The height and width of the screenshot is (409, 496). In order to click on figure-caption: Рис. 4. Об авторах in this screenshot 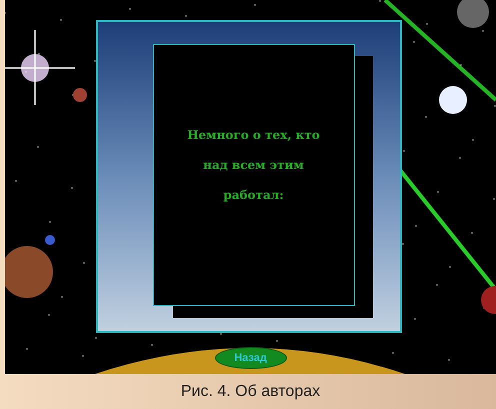, I will do `click(251, 392)`.